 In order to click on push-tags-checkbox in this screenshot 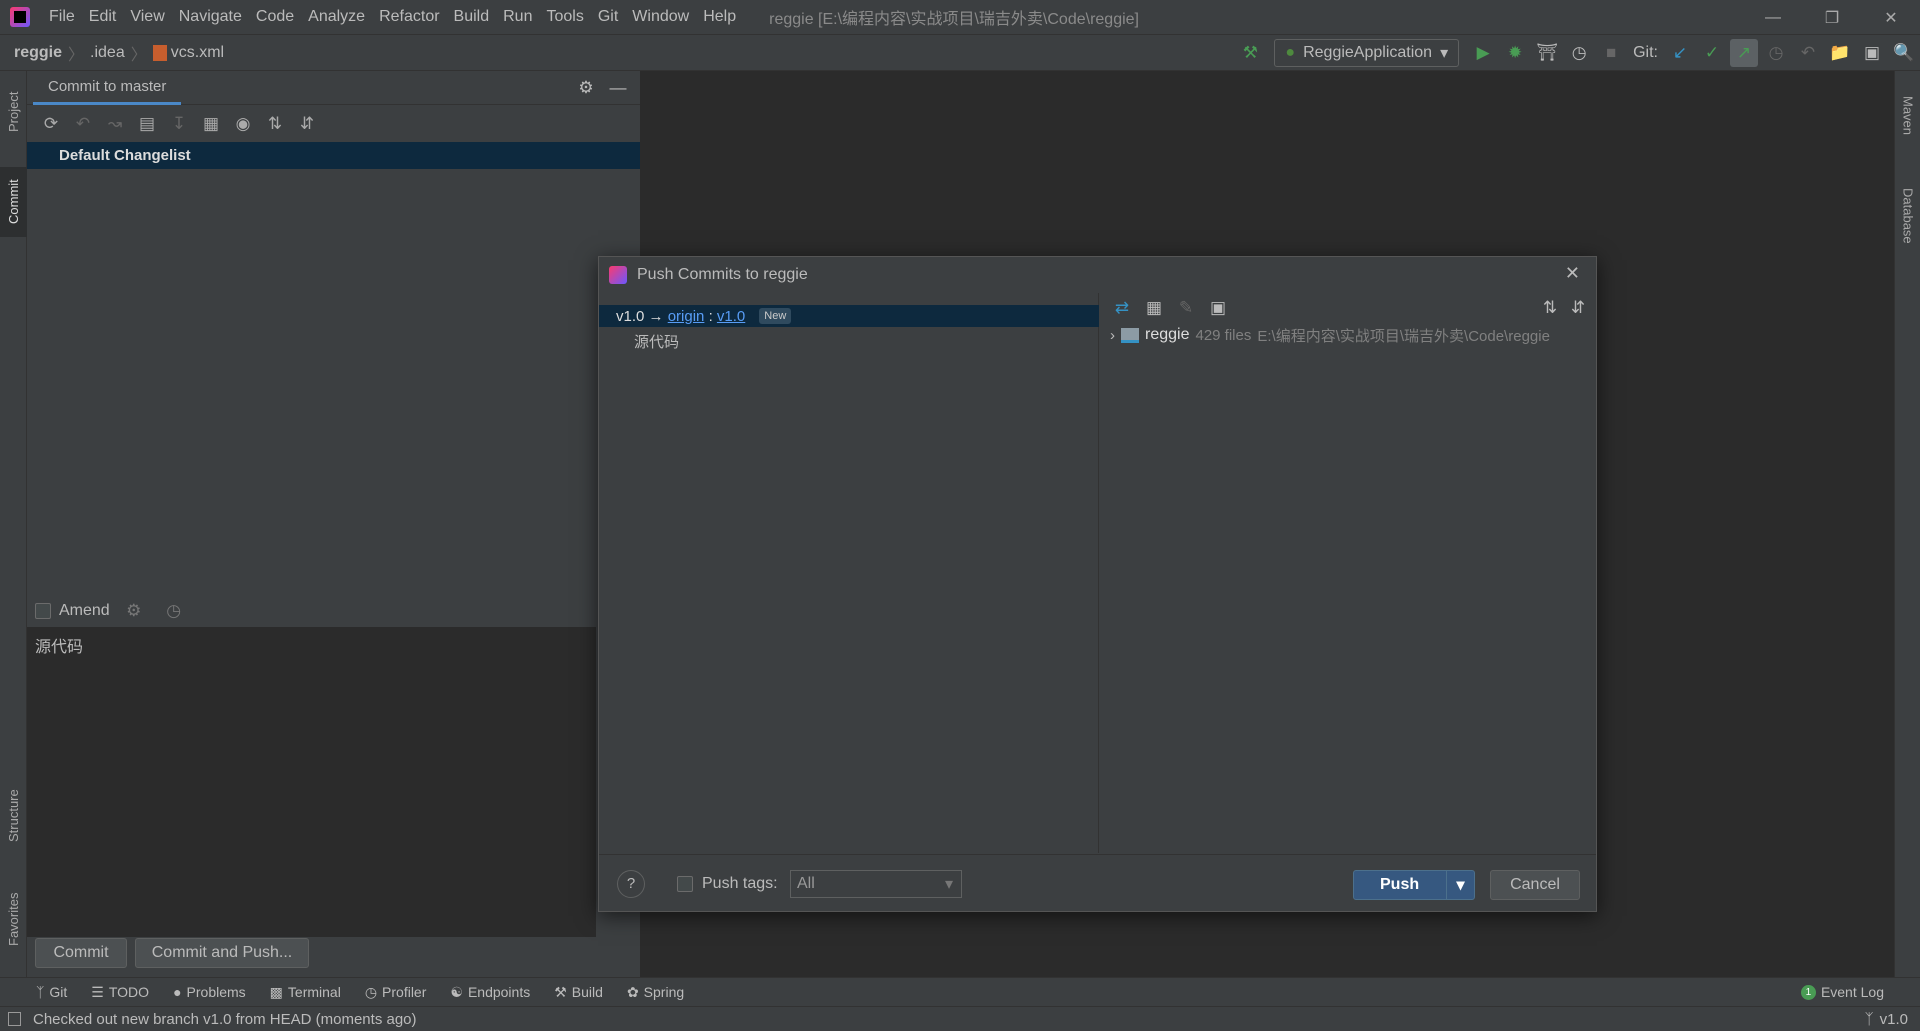, I will do `click(685, 883)`.